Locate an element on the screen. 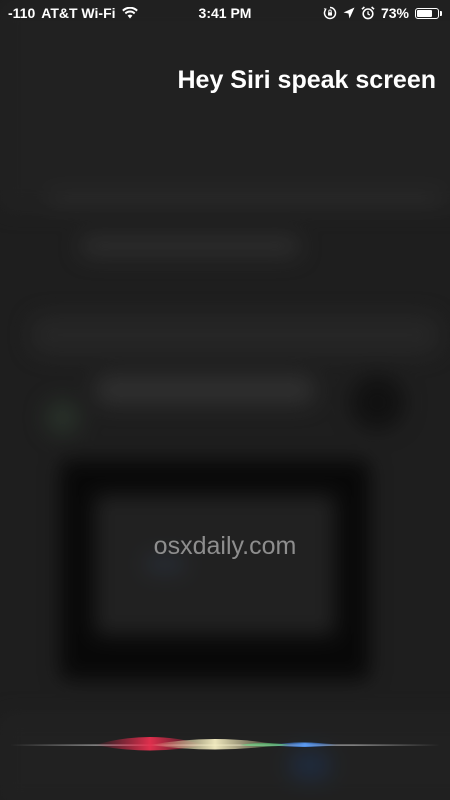 The width and height of the screenshot is (450, 800). status-right: 73% is located at coordinates (382, 13).